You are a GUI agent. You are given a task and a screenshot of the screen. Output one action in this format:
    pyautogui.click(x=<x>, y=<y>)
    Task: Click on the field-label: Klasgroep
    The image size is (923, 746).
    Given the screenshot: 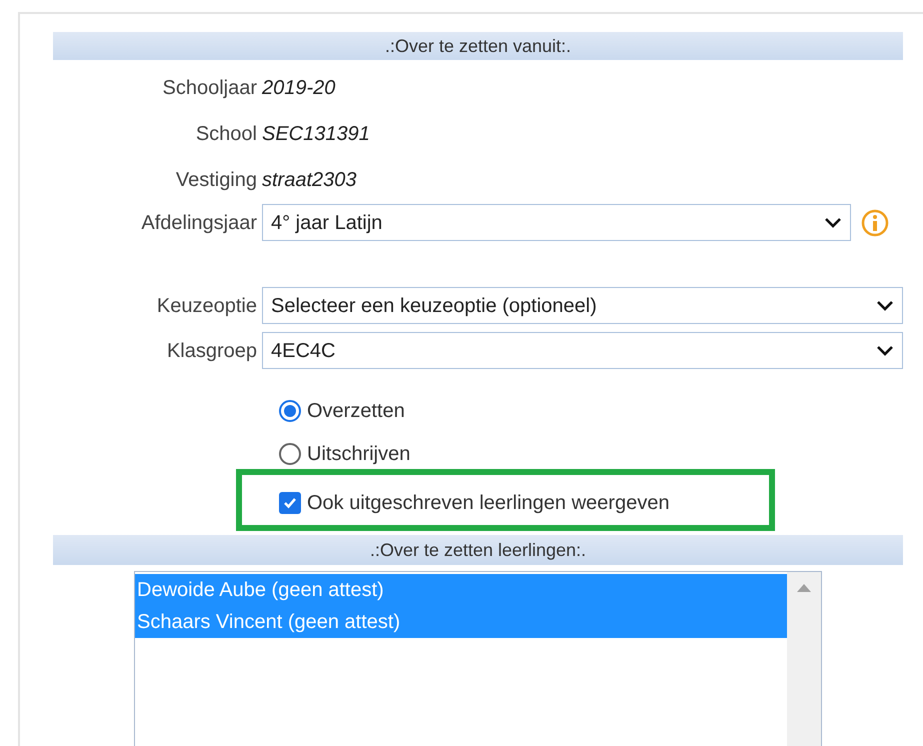 What is the action you would take?
    pyautogui.click(x=212, y=351)
    